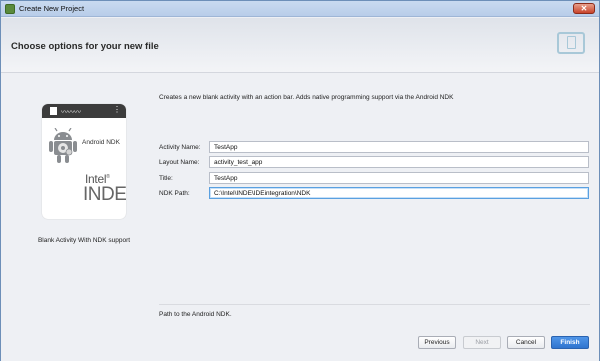 The width and height of the screenshot is (600, 361). I want to click on activity-preview: 〰〰〰 ⋮ Android NDK Intel® INDE, so click(84, 161).